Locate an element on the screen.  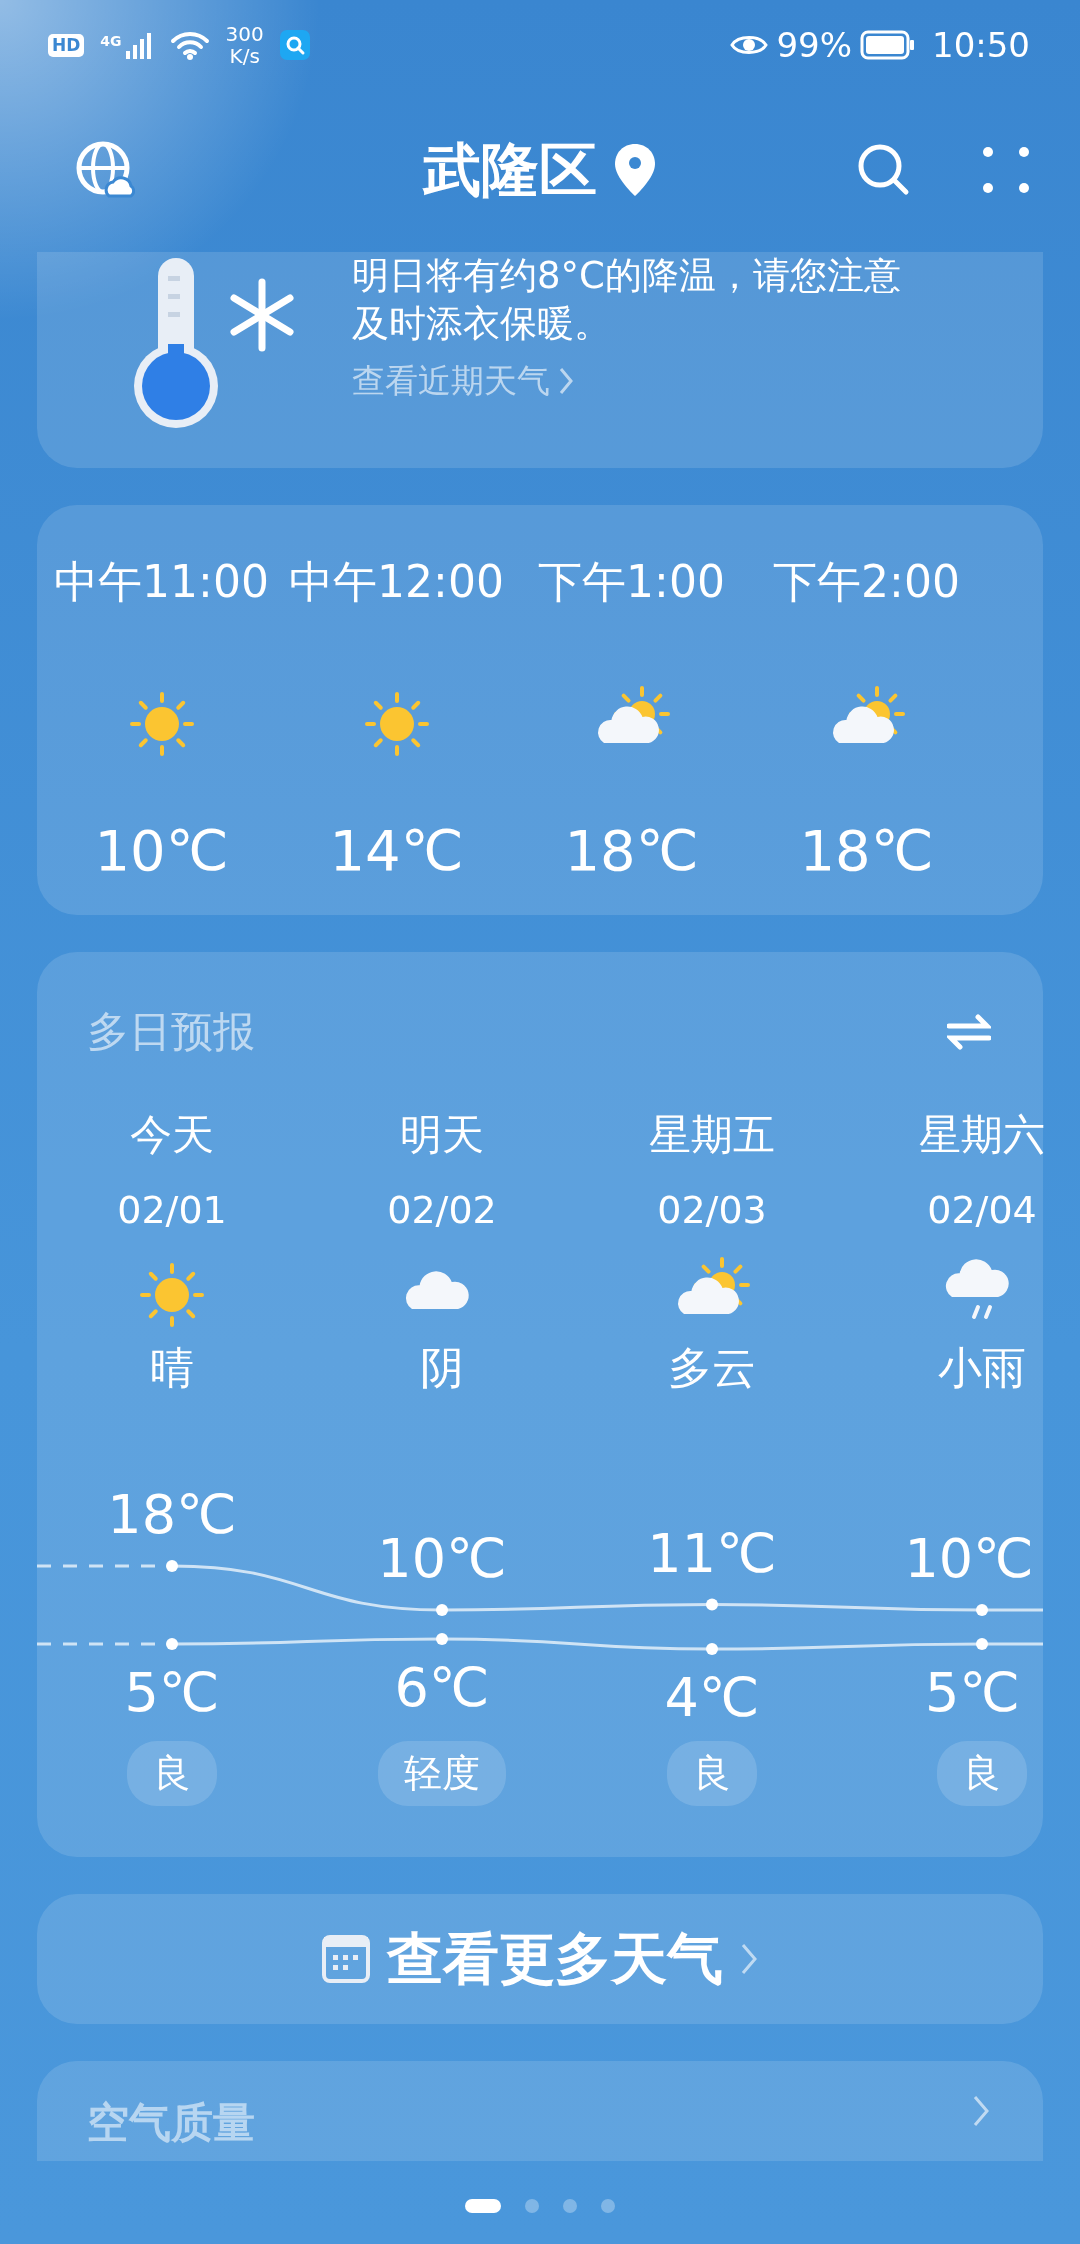
hour-temperature: 10℃ is located at coordinates (161, 851).